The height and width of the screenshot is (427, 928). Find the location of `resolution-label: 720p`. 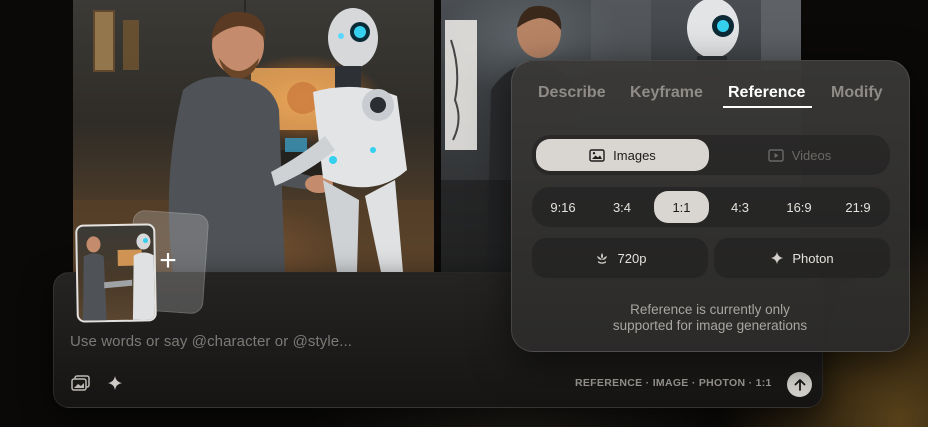

resolution-label: 720p is located at coordinates (632, 258).